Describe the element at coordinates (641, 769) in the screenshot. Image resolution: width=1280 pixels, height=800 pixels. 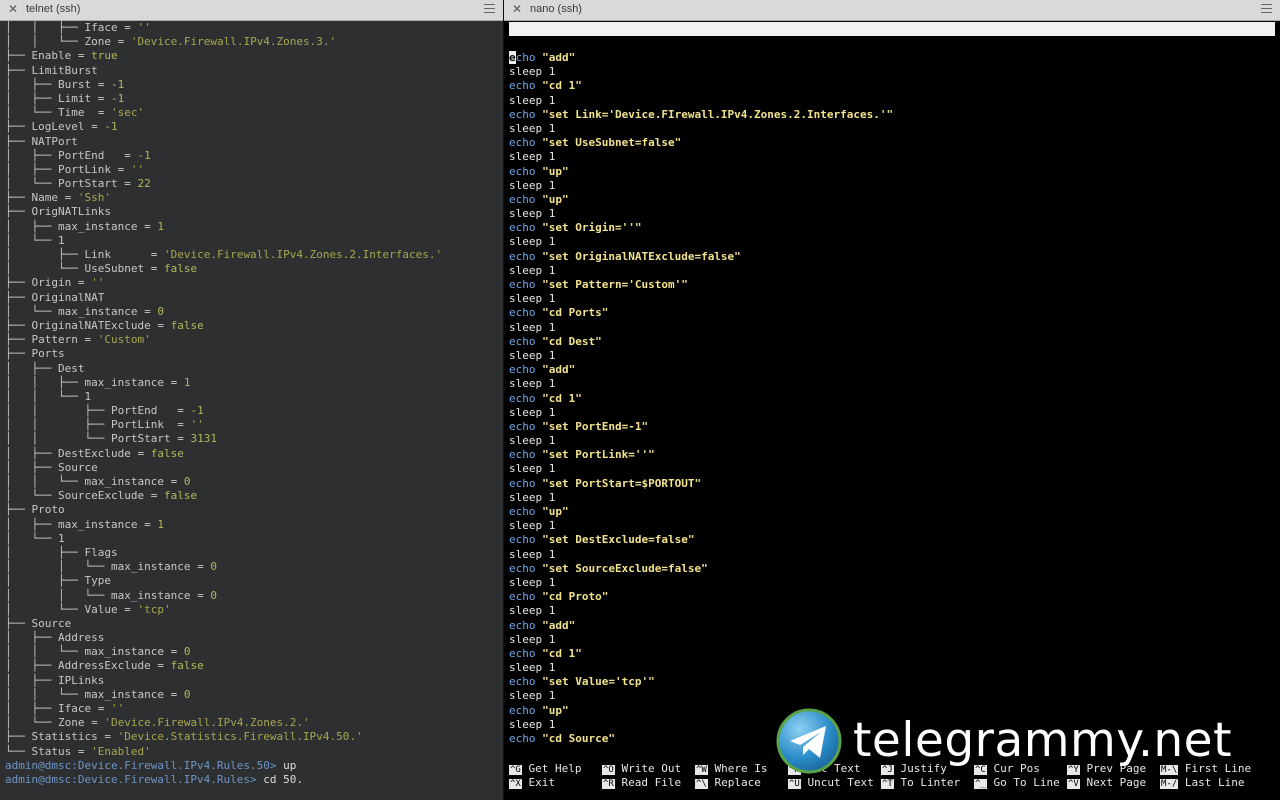
I see `nano-shortcut: ^O Write Out` at that location.